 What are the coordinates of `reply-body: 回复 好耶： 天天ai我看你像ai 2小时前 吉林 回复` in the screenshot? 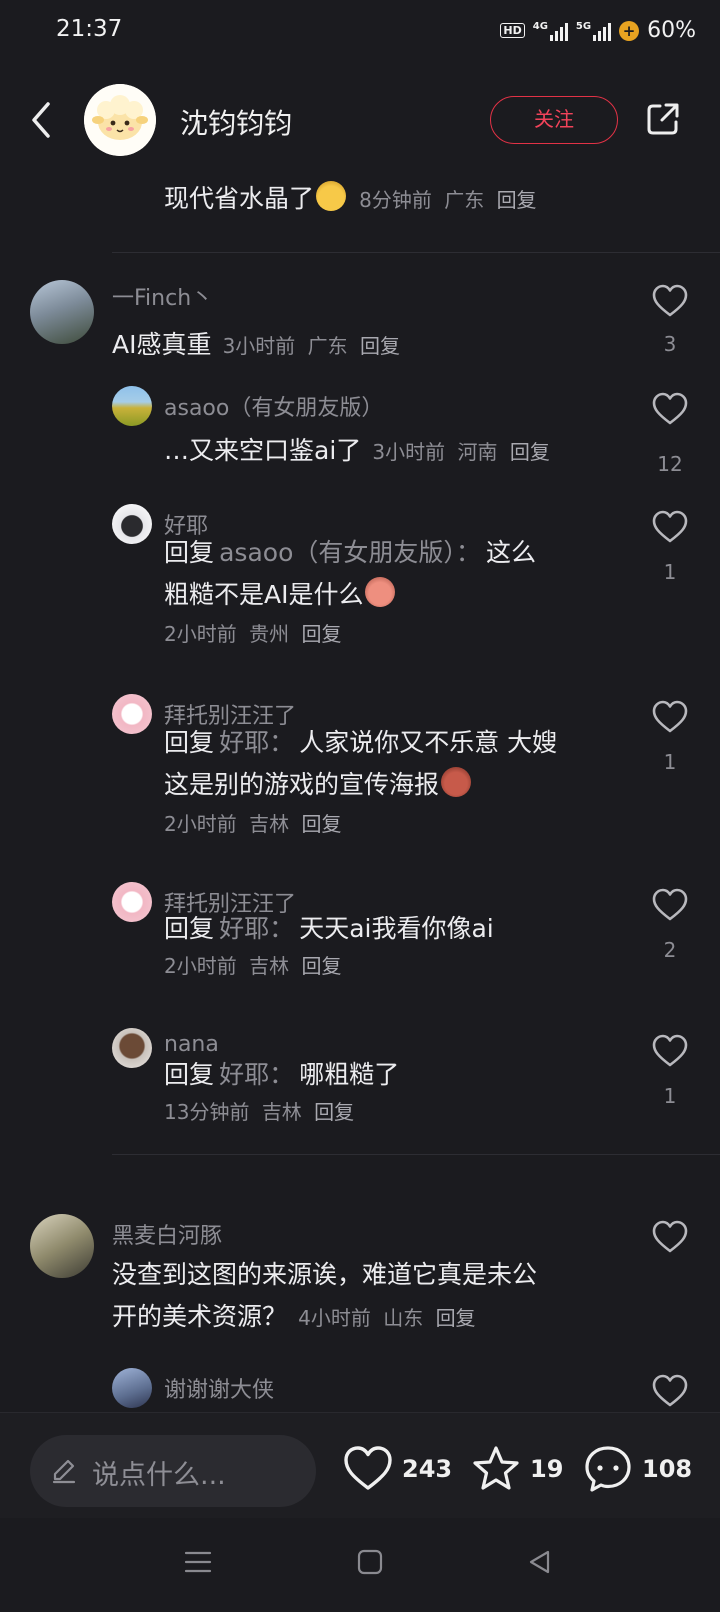 It's located at (329, 943).